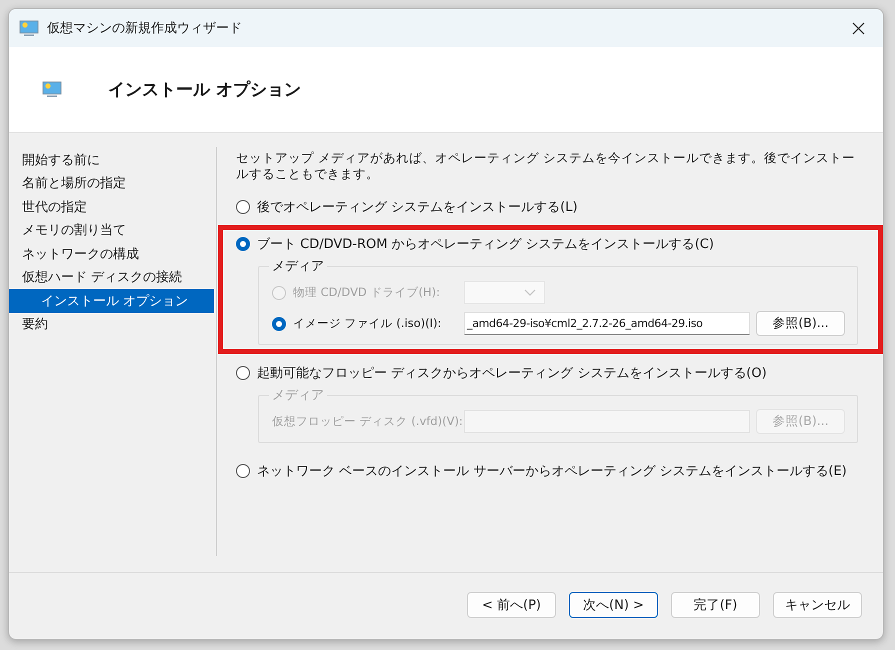 The width and height of the screenshot is (895, 650). What do you see at coordinates (858, 28) in the screenshot?
I see `close-icon` at bounding box center [858, 28].